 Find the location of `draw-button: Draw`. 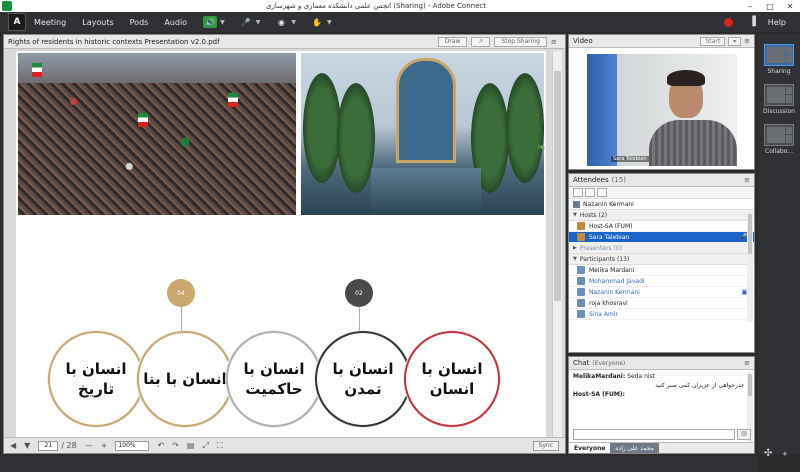

draw-button: Draw is located at coordinates (452, 41).